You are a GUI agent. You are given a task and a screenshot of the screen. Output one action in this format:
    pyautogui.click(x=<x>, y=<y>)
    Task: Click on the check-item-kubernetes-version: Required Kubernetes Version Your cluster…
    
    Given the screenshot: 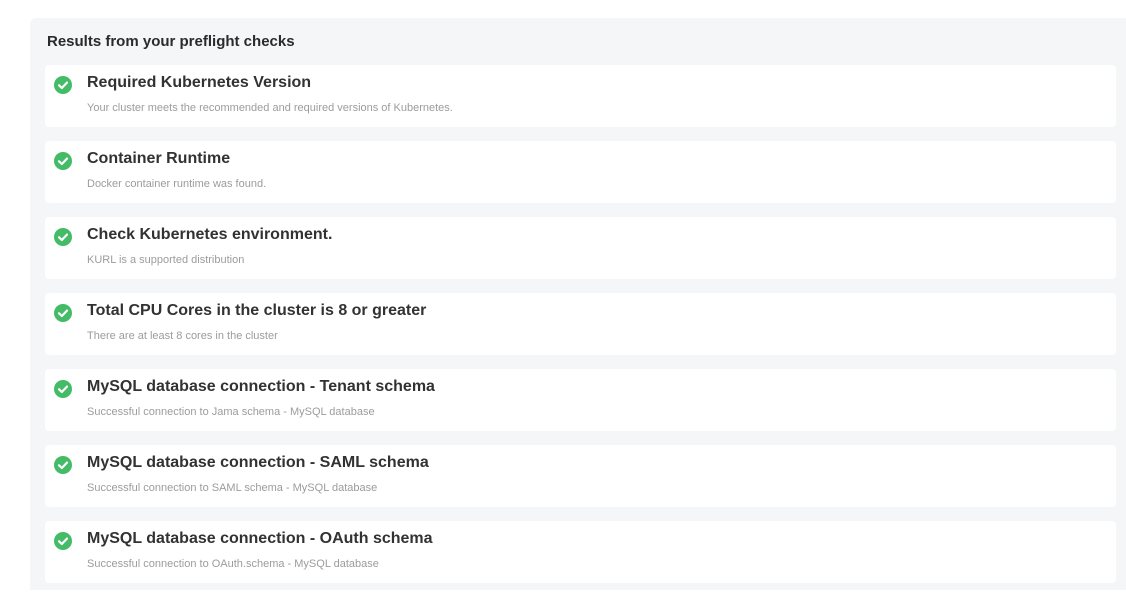 What is the action you would take?
    pyautogui.click(x=580, y=96)
    